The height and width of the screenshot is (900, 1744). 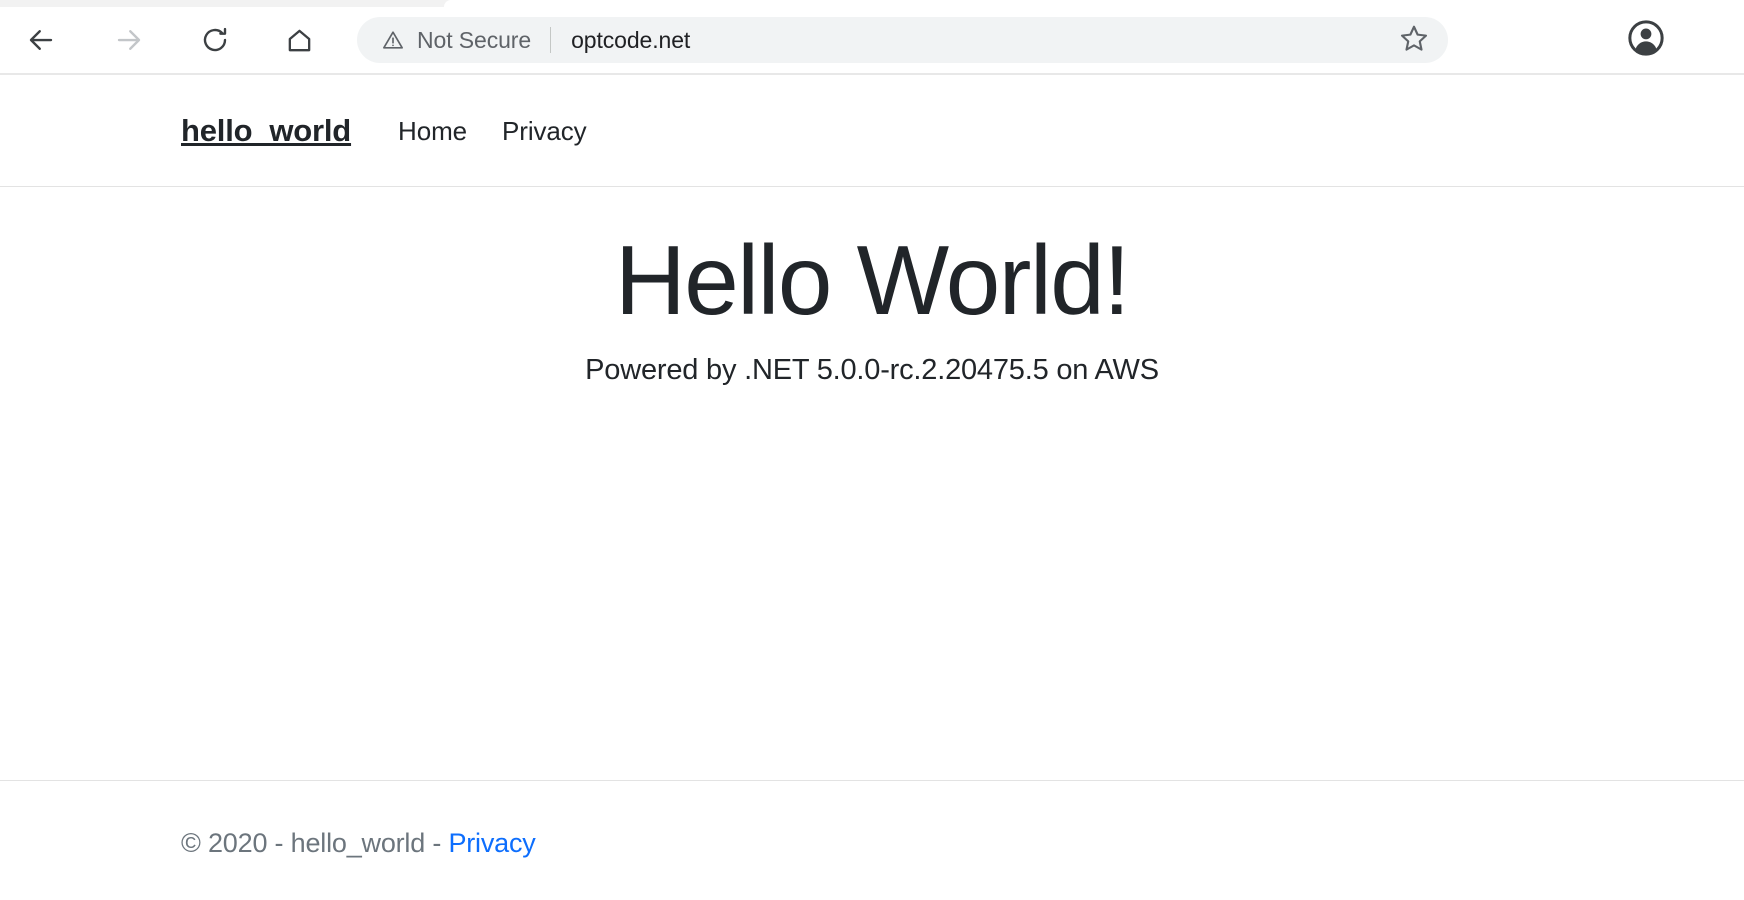 I want to click on star-outline-icon, so click(x=1414, y=40).